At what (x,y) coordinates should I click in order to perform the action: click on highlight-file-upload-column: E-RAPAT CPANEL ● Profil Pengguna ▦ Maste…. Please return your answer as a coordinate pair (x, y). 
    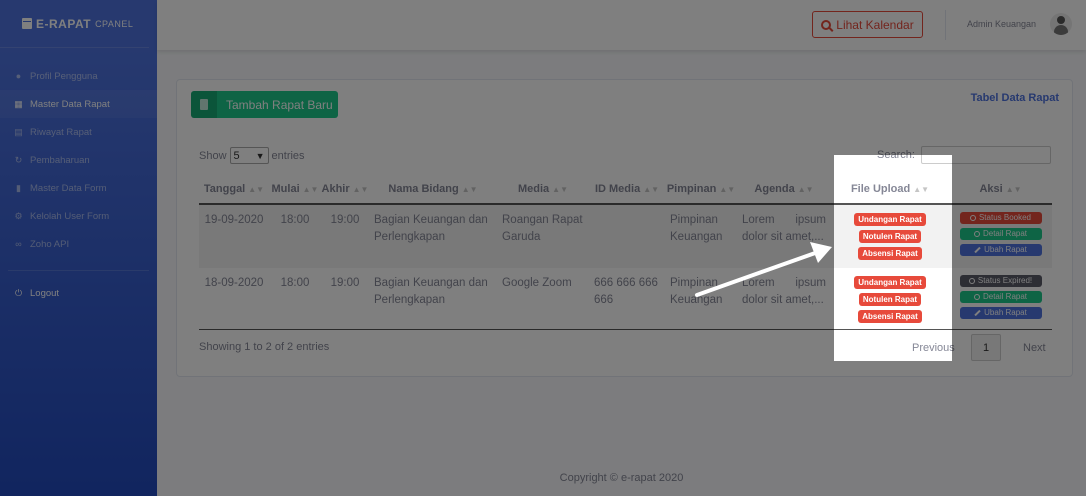
    Looking at the image, I should click on (893, 258).